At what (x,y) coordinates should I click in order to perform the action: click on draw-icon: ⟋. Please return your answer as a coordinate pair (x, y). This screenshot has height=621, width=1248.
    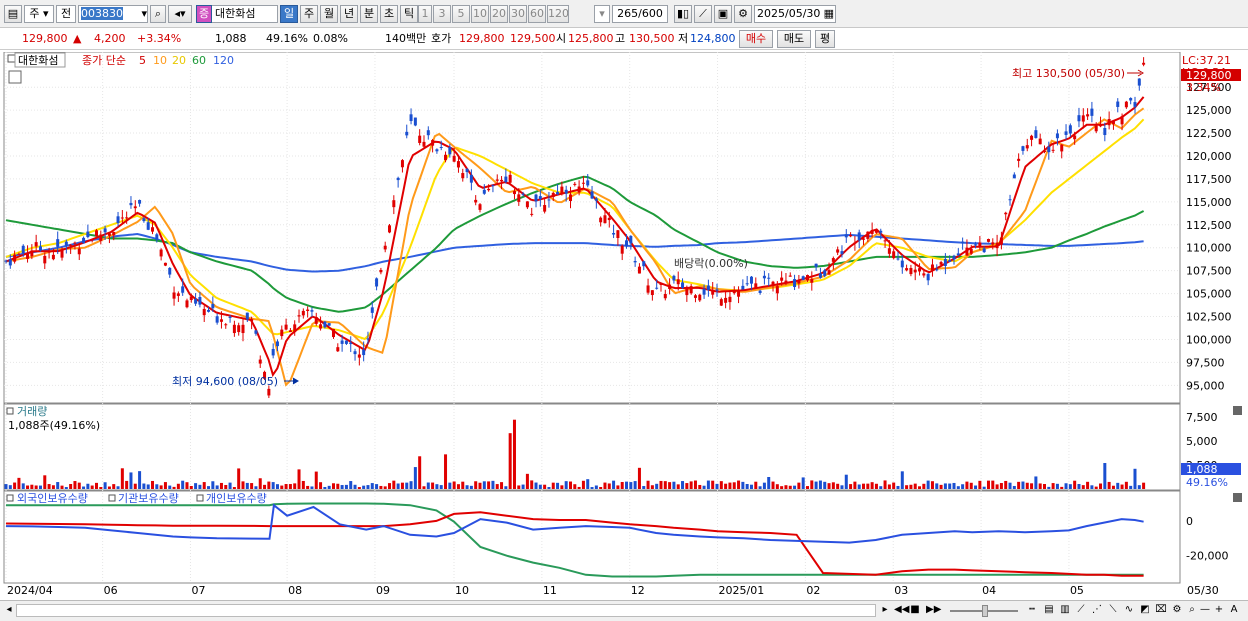
    Looking at the image, I should click on (703, 14).